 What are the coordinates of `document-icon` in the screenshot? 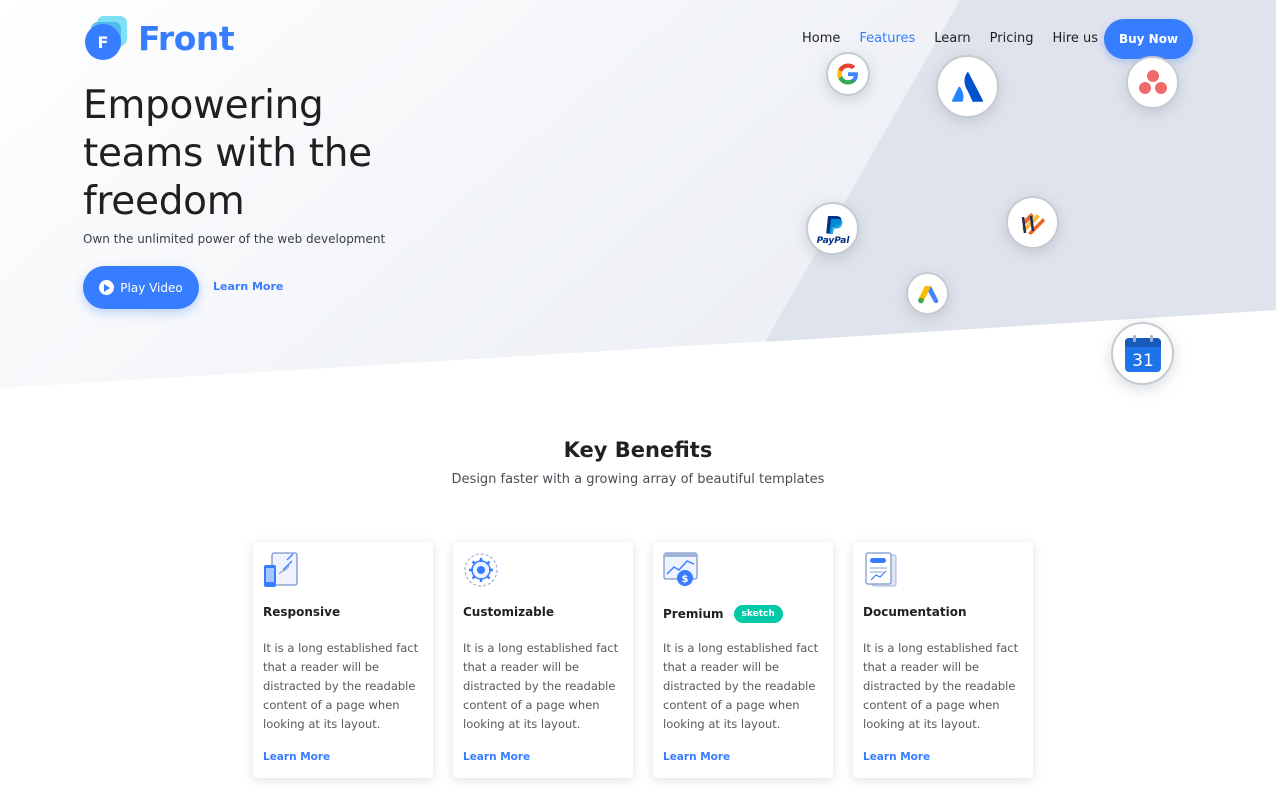 It's located at (881, 570).